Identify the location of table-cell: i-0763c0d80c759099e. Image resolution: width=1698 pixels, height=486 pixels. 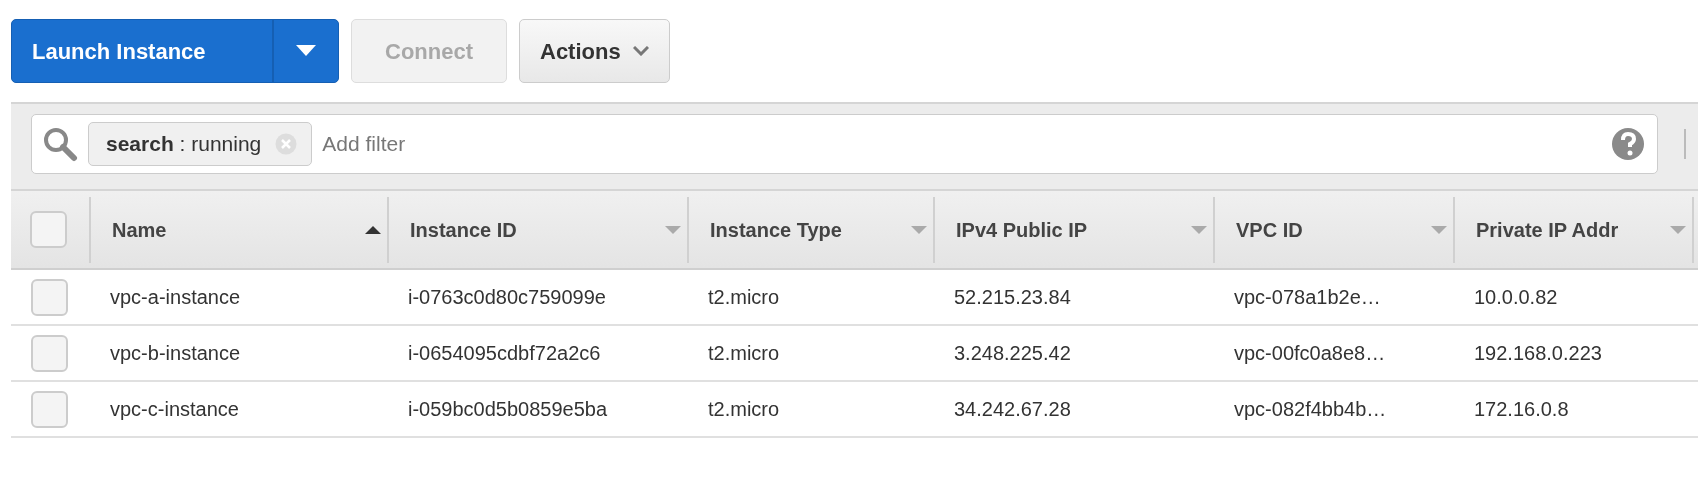
(507, 297).